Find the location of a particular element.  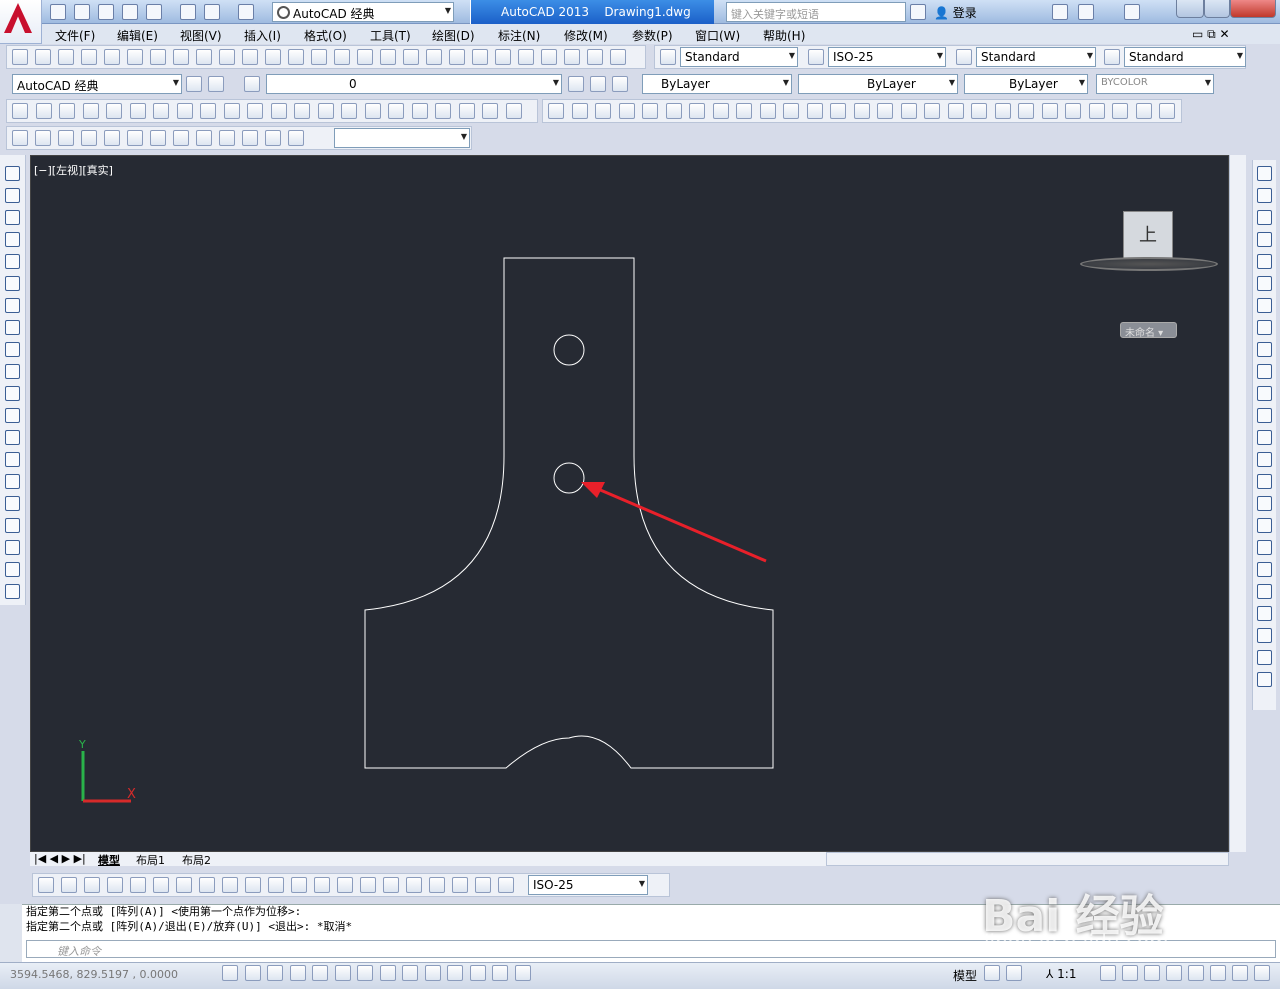

status-toggle-1-icon is located at coordinates (230, 973).